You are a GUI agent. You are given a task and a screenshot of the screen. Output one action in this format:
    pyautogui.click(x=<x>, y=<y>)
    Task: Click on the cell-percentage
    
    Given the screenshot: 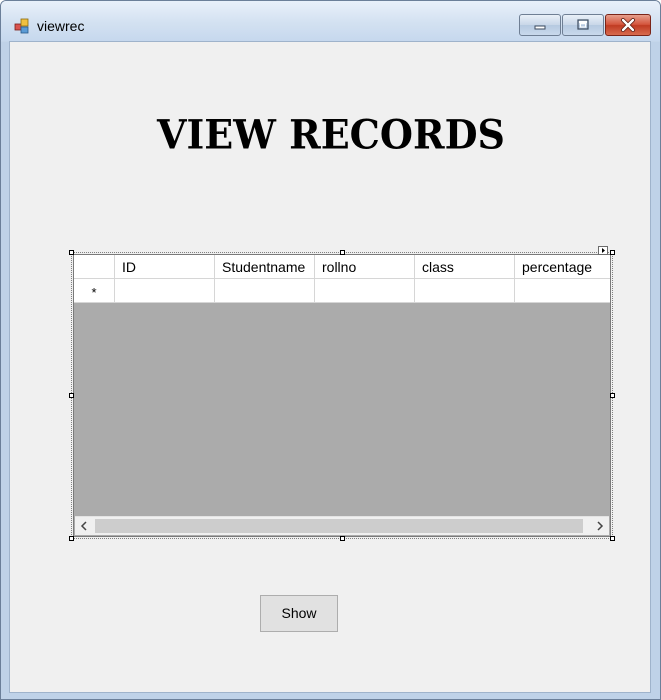 What is the action you would take?
    pyautogui.click(x=562, y=291)
    